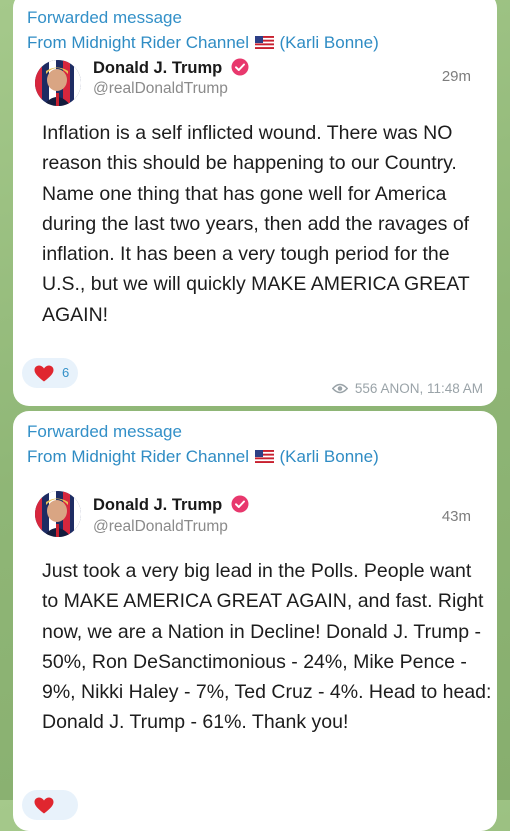 This screenshot has width=510, height=831. Describe the element at coordinates (456, 76) in the screenshot. I see `post-time: 29m` at that location.